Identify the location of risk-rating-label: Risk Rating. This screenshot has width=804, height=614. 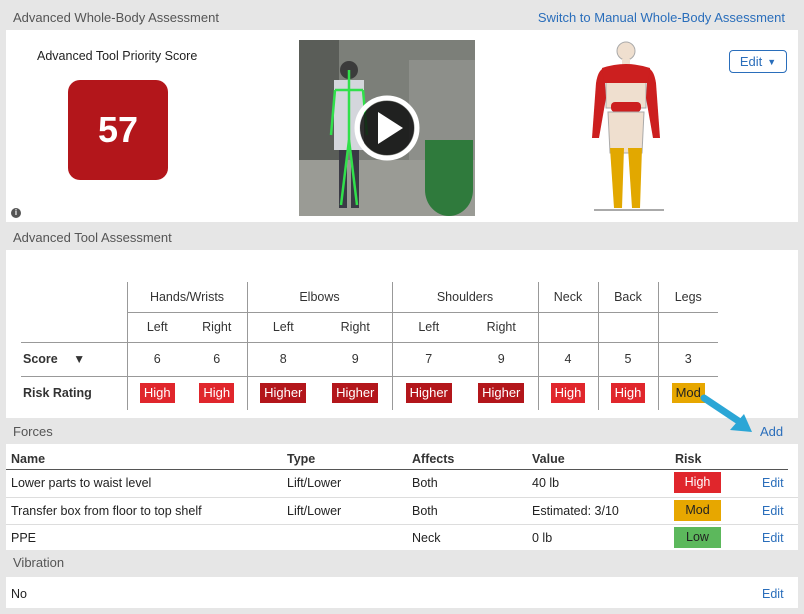
(57, 393).